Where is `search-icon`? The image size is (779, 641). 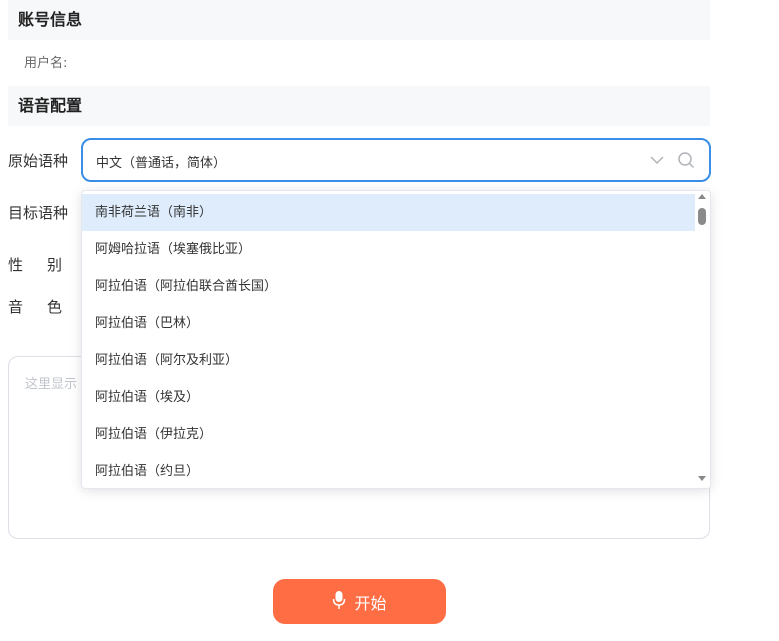
search-icon is located at coordinates (686, 162).